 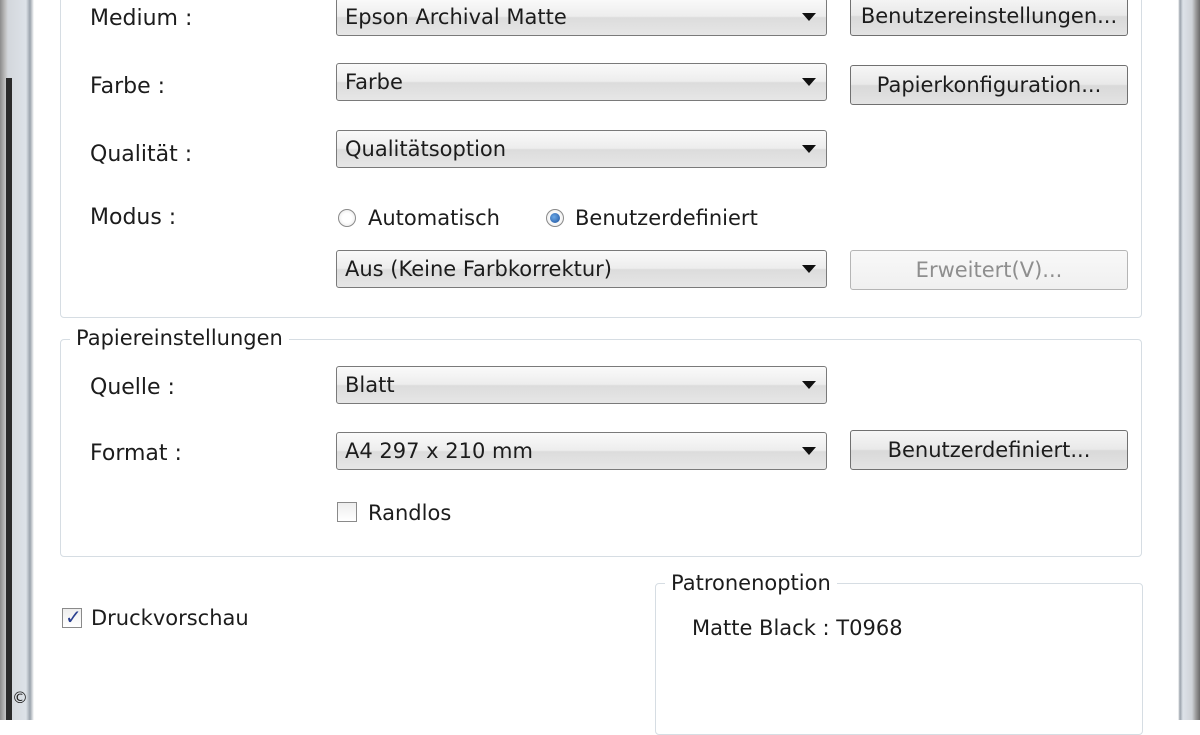 What do you see at coordinates (1189, 360) in the screenshot?
I see `window-frame-right` at bounding box center [1189, 360].